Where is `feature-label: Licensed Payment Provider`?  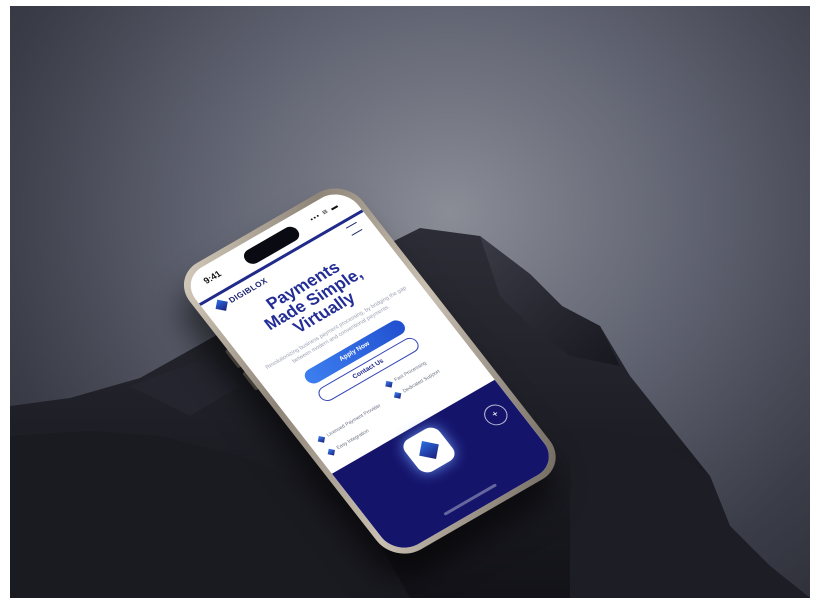
feature-label: Licensed Payment Provider is located at coordinates (354, 420).